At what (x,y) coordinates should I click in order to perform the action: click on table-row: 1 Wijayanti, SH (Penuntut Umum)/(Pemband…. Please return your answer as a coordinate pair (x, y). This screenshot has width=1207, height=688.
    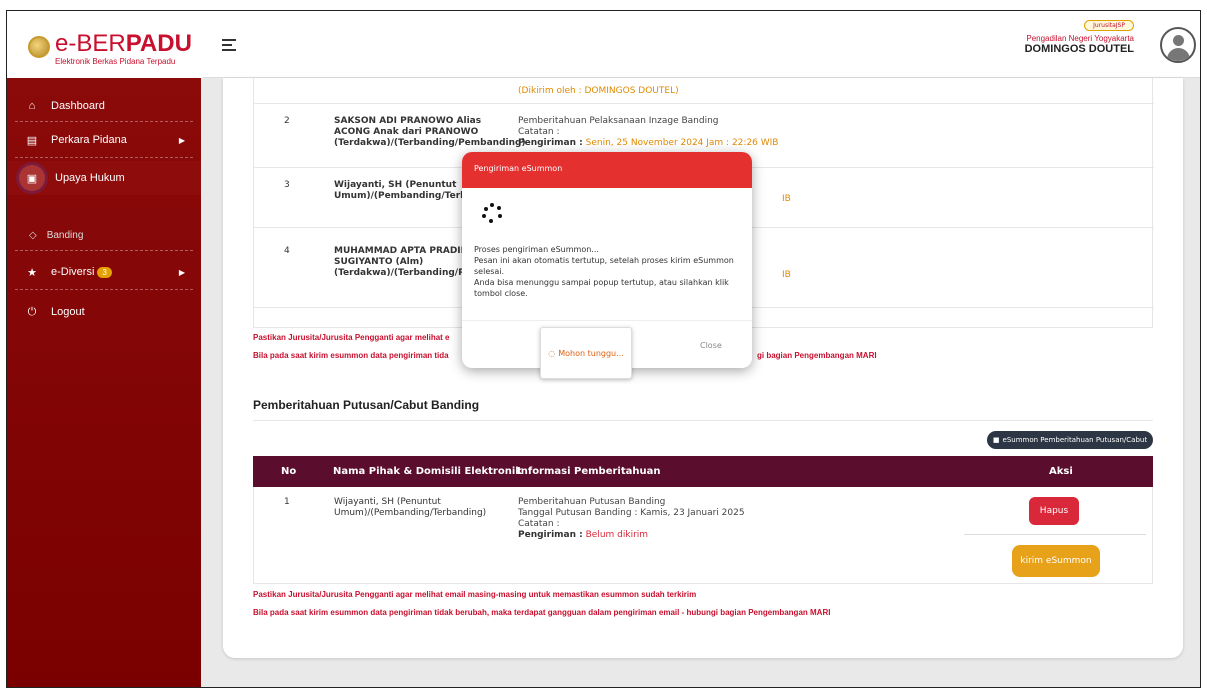
    Looking at the image, I should click on (703, 535).